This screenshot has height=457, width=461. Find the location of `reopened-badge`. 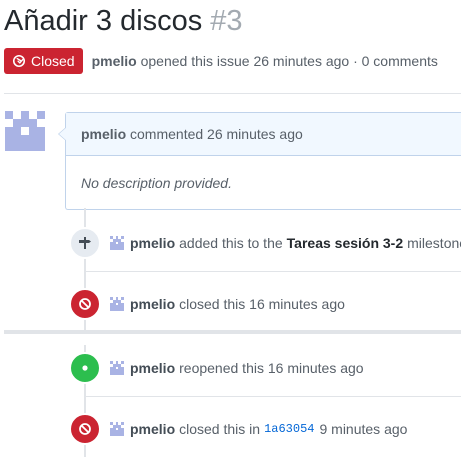

reopened-badge is located at coordinates (85, 368).